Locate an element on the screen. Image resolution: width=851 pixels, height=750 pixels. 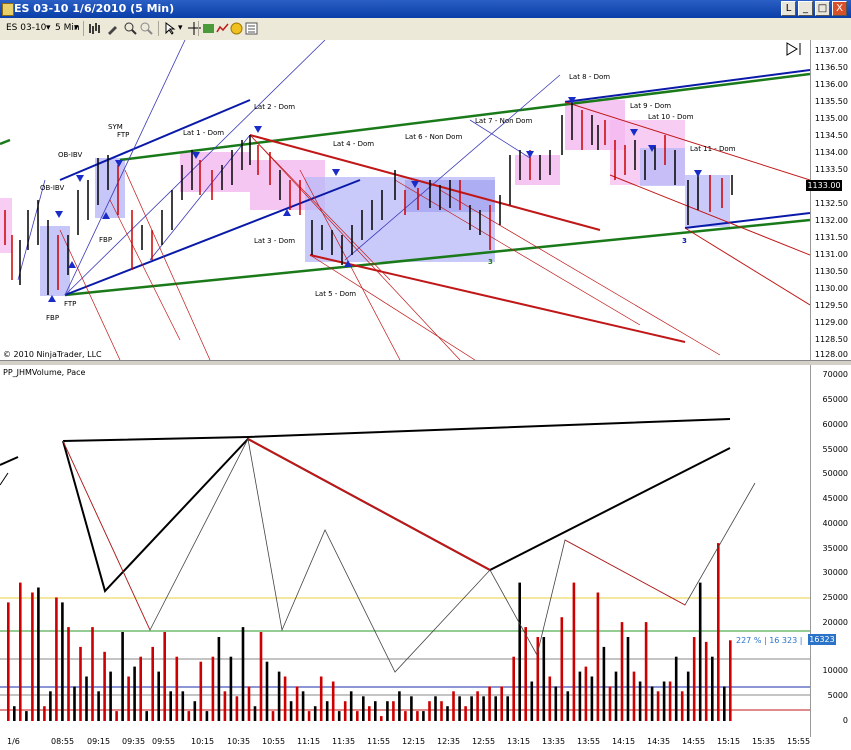
y-tick-label: 20000 is located at coordinates (835, 622).